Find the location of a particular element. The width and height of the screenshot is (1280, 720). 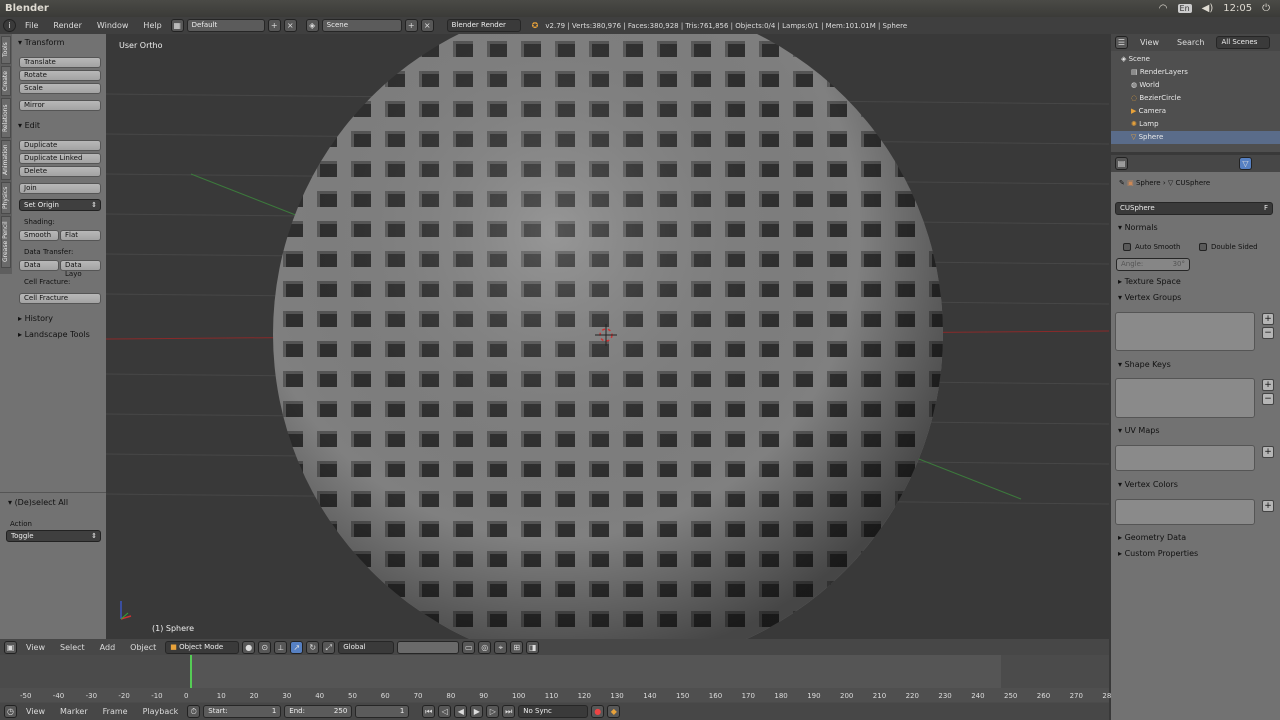

scene-field: Scene is located at coordinates (361, 25).